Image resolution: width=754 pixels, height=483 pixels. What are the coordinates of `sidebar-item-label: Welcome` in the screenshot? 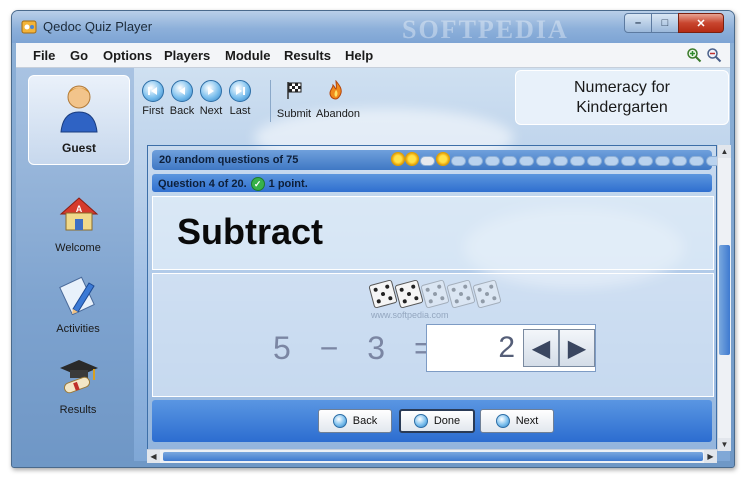 It's located at (78, 248).